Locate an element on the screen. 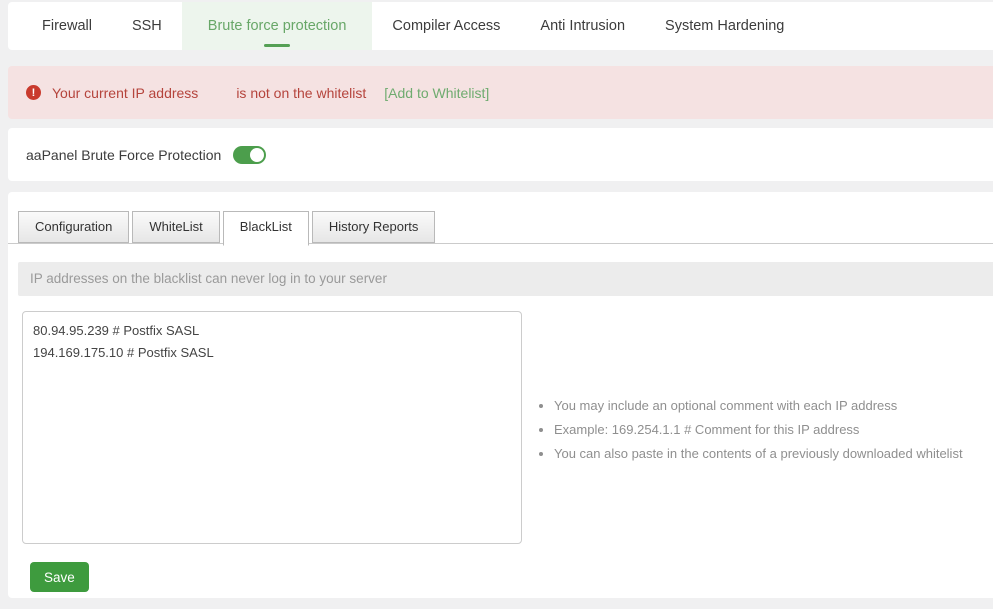 This screenshot has width=993, height=609. warning-message-suffix: is not on the whitelist is located at coordinates (301, 92).